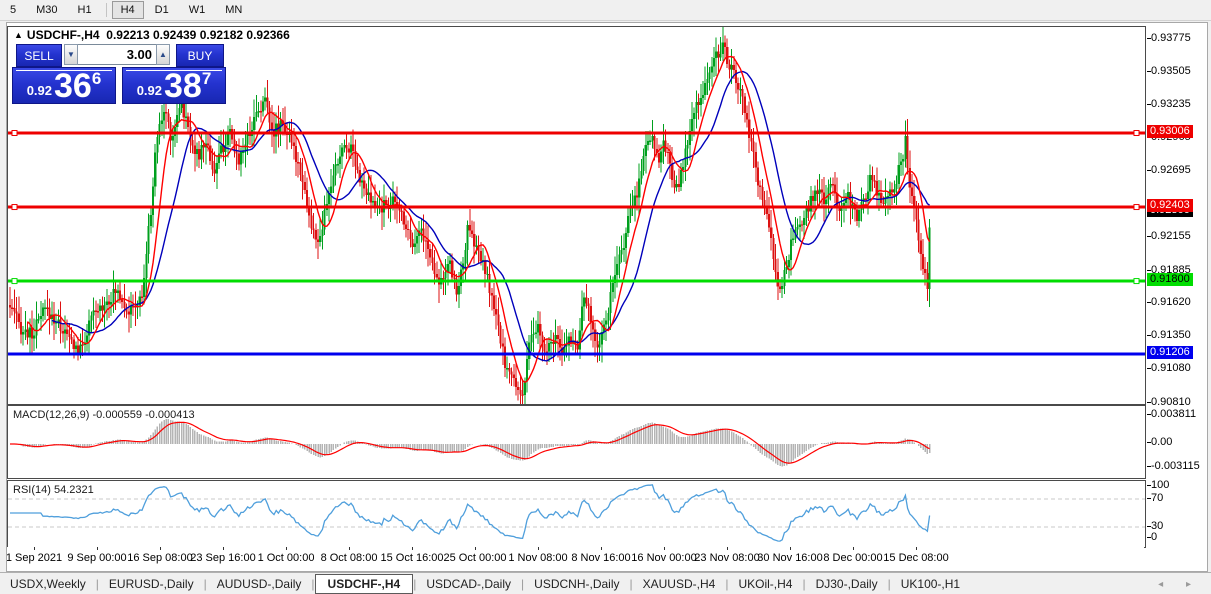  What do you see at coordinates (48, 584) in the screenshot?
I see `chart-tab-usdx-weekly: USDX,Weekly` at bounding box center [48, 584].